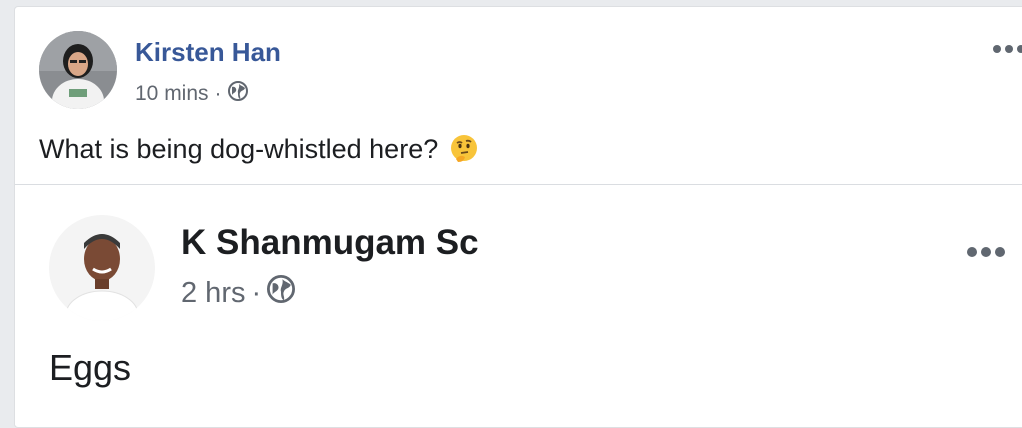 The width and height of the screenshot is (1022, 428). Describe the element at coordinates (239, 148) in the screenshot. I see `post-text: What is being dog-whistled here?` at that location.